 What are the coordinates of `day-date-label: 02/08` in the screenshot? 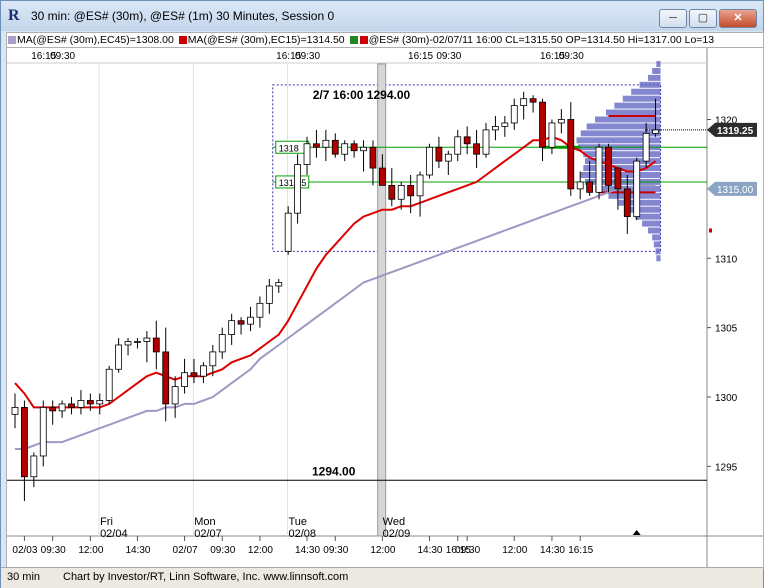 It's located at (302, 534).